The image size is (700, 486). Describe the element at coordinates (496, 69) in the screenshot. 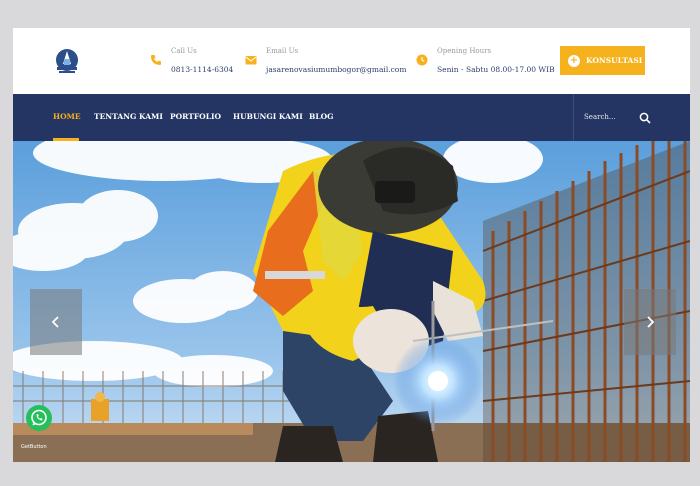

I see `hours-value: Senin - Sabtu 08.00-17.00 WIB` at that location.